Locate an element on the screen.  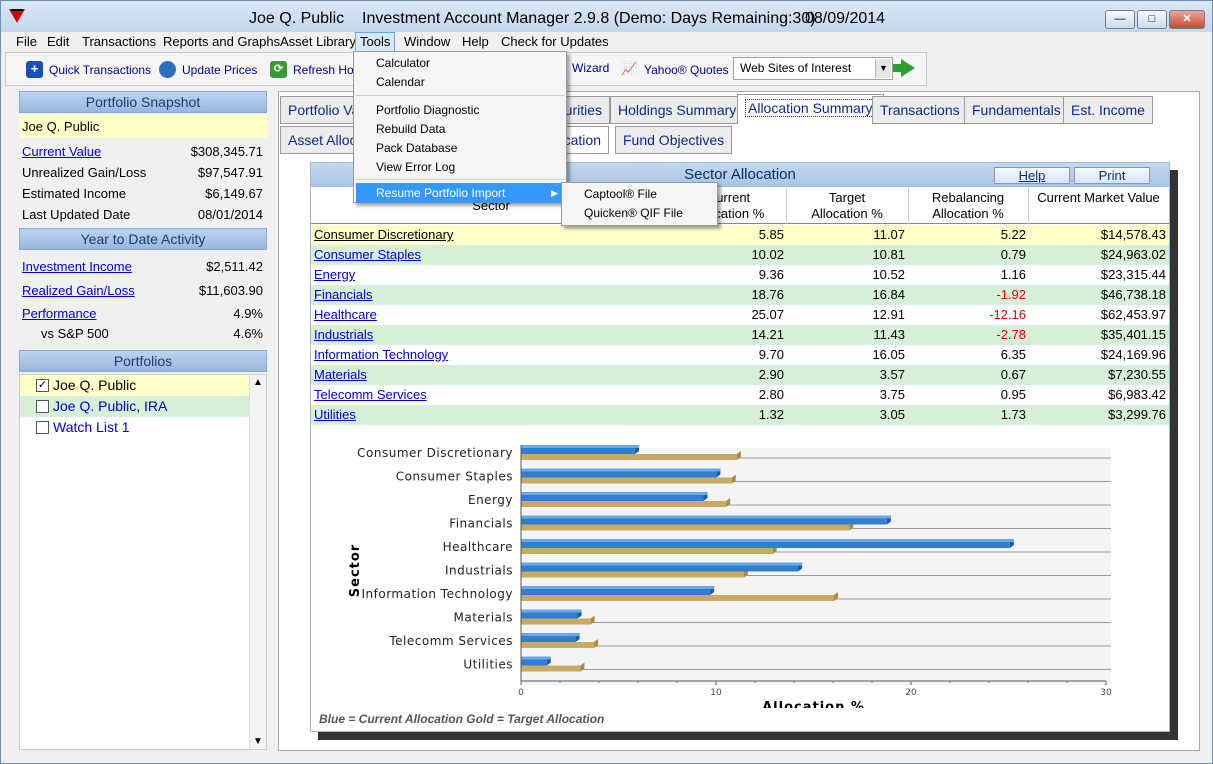
menu-window: Window is located at coordinates (427, 41).